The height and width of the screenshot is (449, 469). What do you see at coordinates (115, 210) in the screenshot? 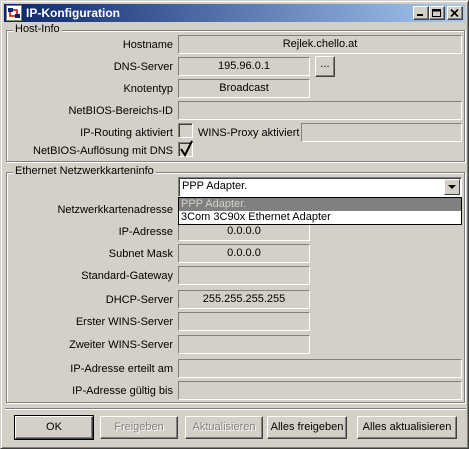
I see `mac-address-label: Netzwerkkartenadresse` at bounding box center [115, 210].